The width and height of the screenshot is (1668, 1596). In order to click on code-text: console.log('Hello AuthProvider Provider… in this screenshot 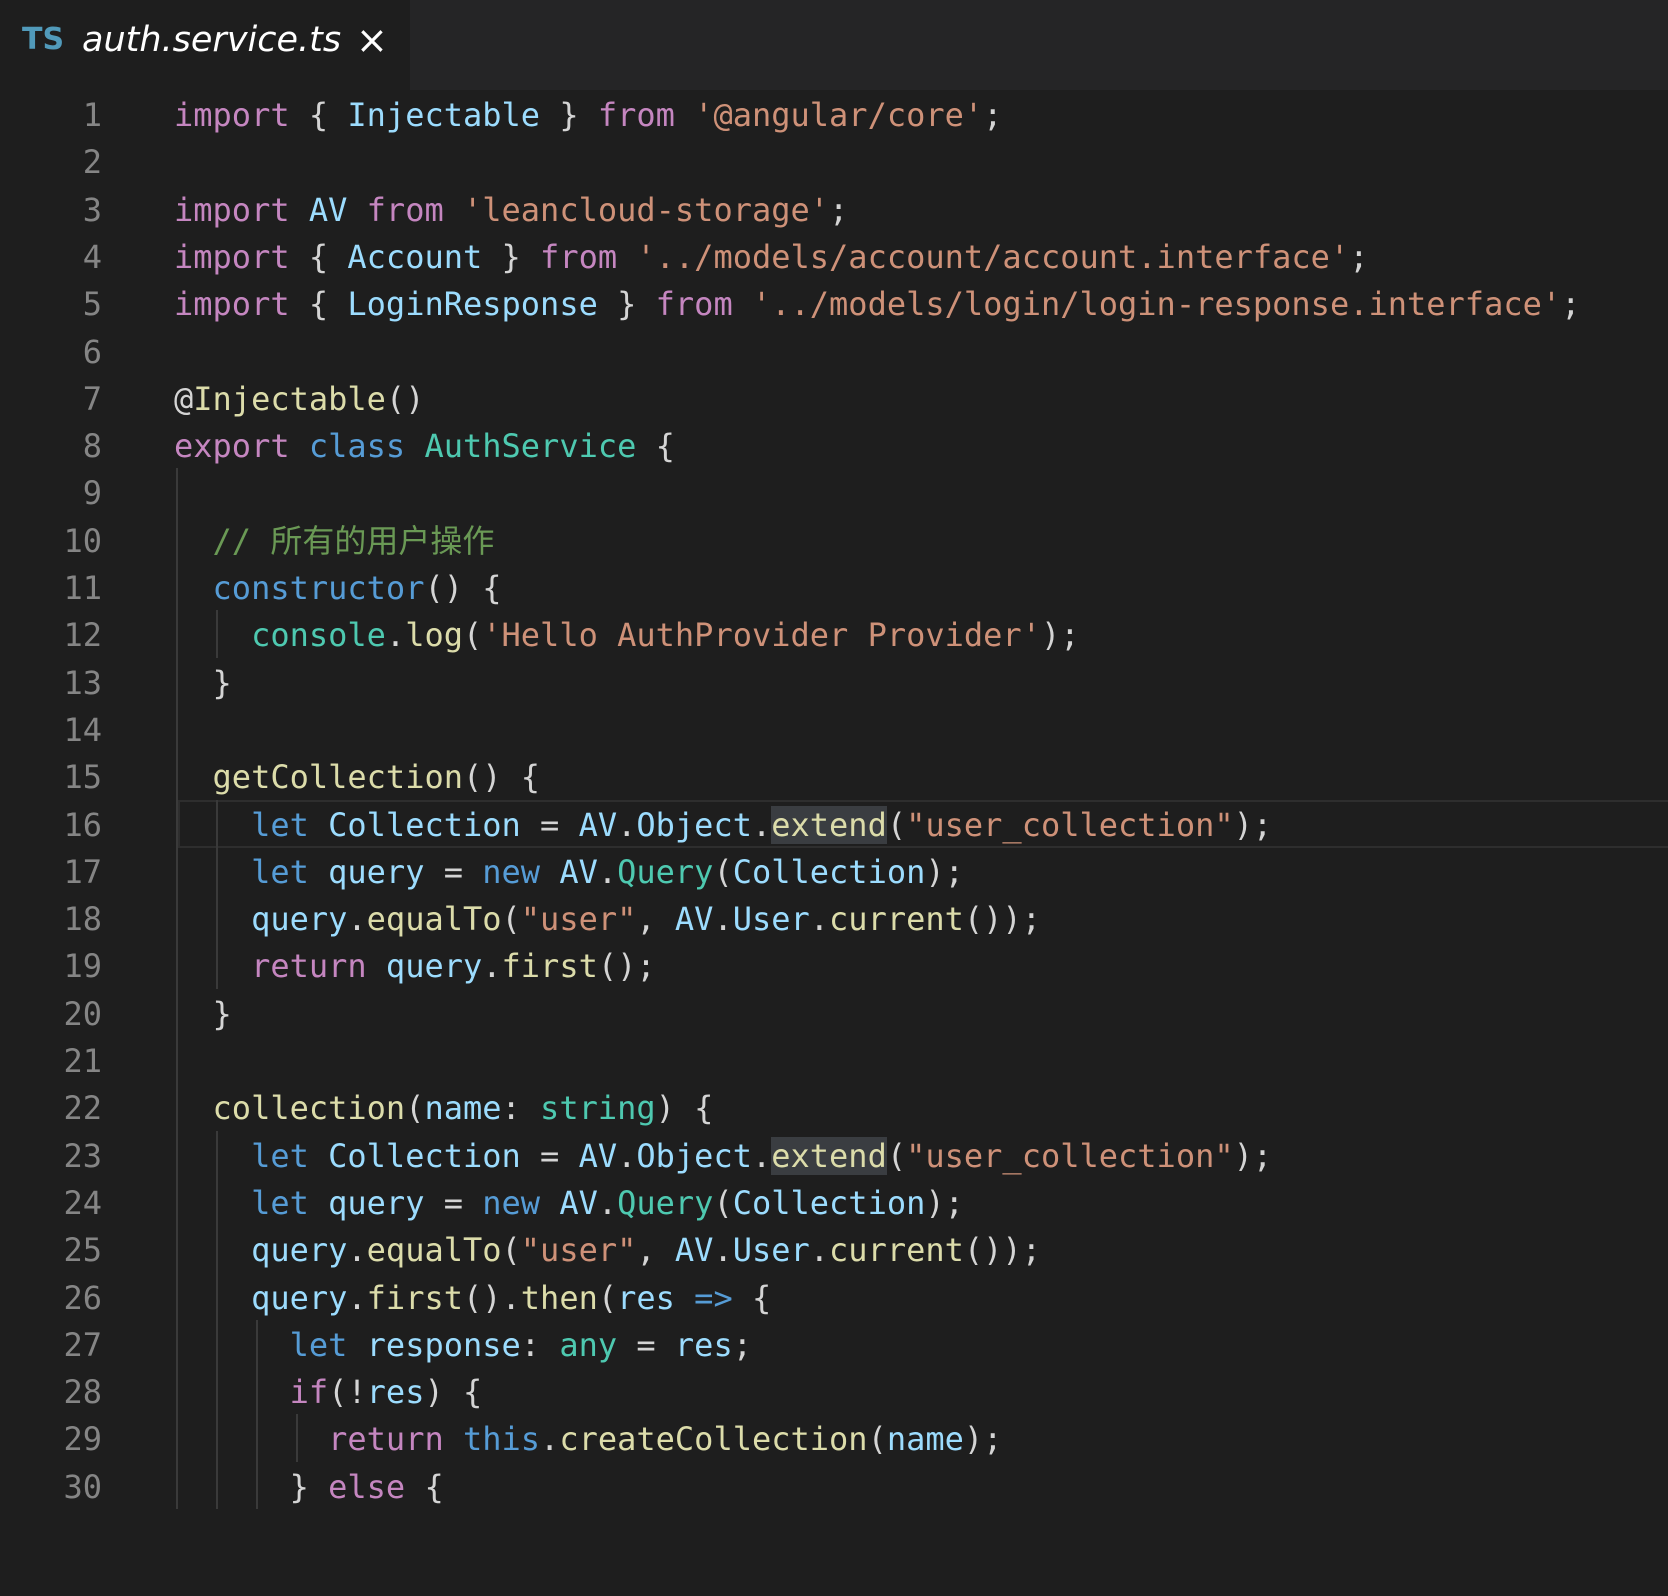, I will do `click(626, 635)`.